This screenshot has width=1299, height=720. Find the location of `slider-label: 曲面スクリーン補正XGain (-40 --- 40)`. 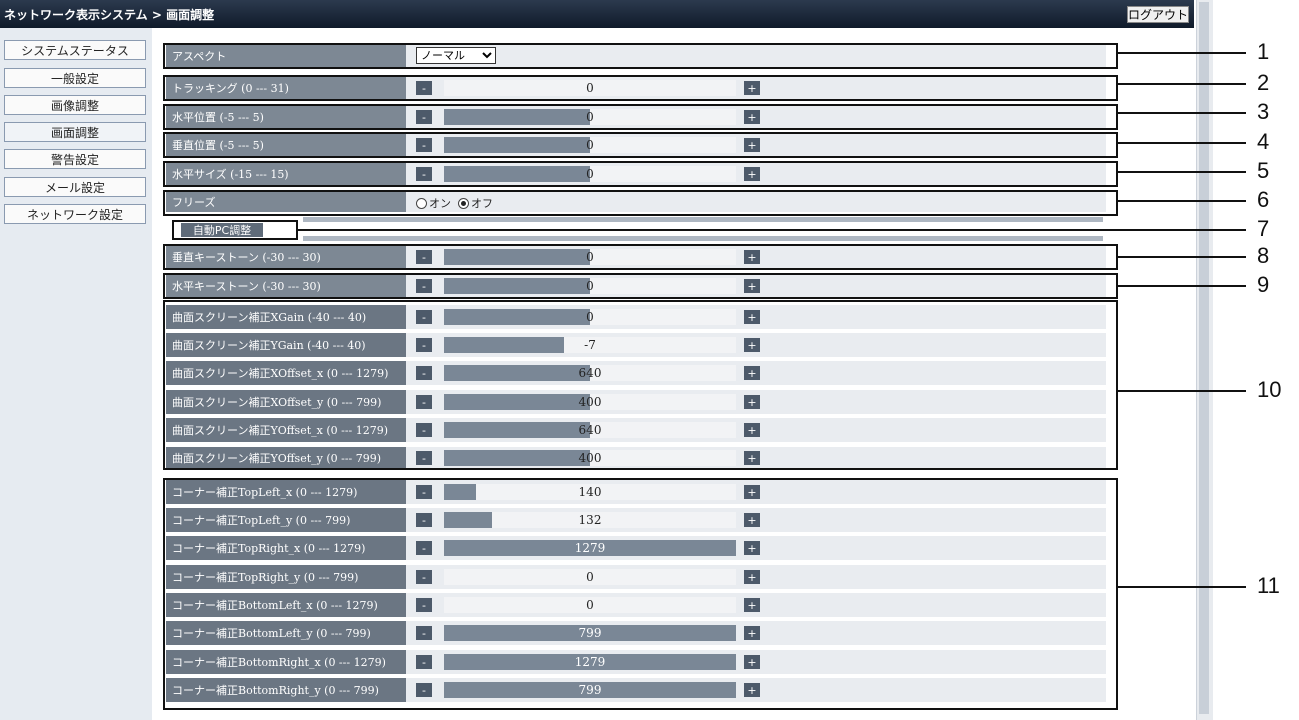

slider-label: 曲面スクリーン補正XGain (-40 --- 40) is located at coordinates (286, 317).